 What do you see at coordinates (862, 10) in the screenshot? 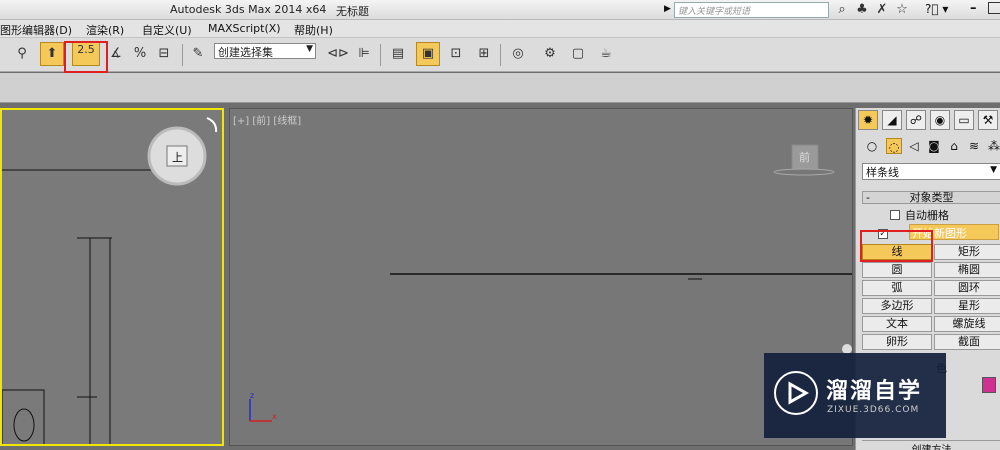
I see `subscription-icon: ♣` at bounding box center [862, 10].